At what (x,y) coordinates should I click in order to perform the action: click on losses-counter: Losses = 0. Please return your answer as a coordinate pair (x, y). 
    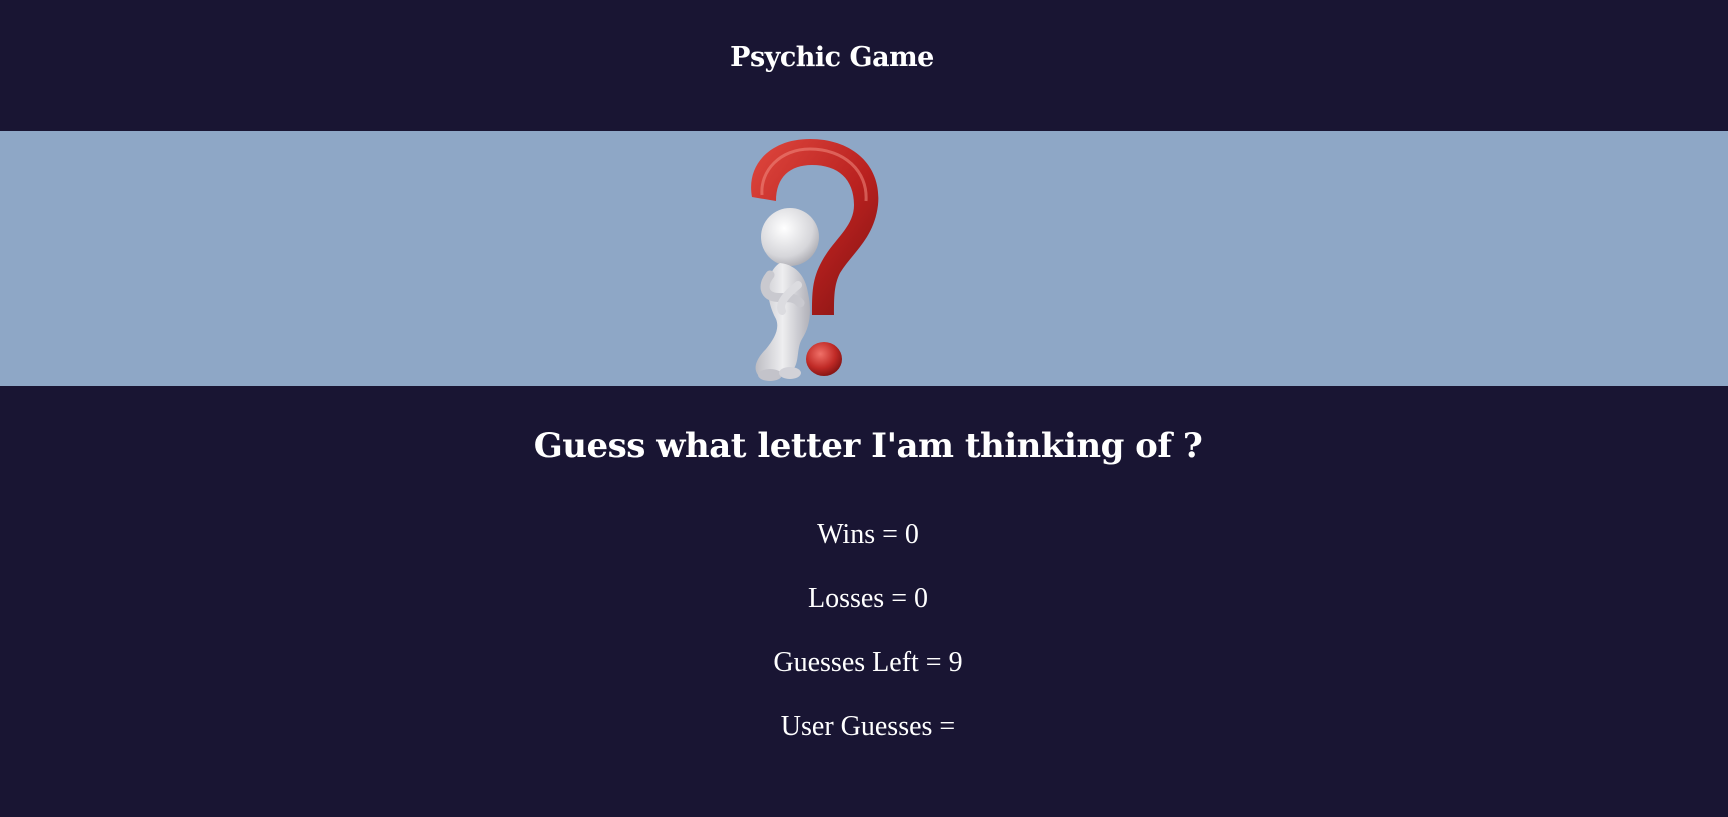
    Looking at the image, I should click on (867, 598).